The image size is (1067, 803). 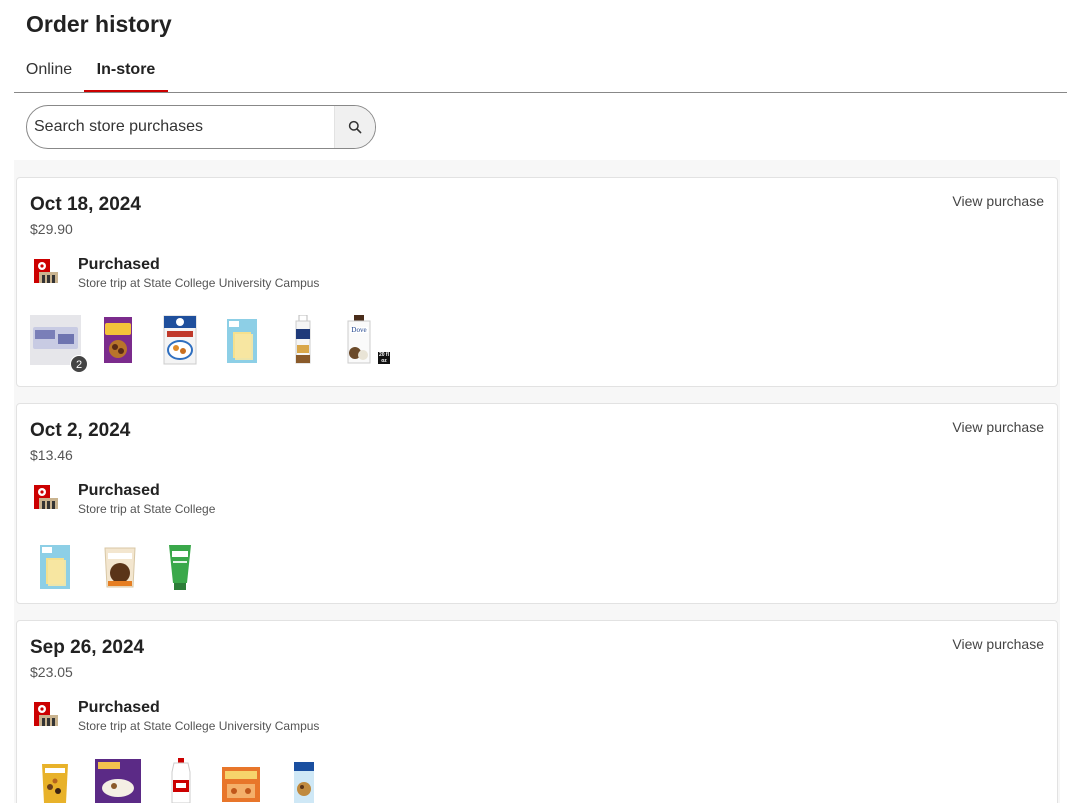 I want to click on milk-jug-icon, so click(x=181, y=780).